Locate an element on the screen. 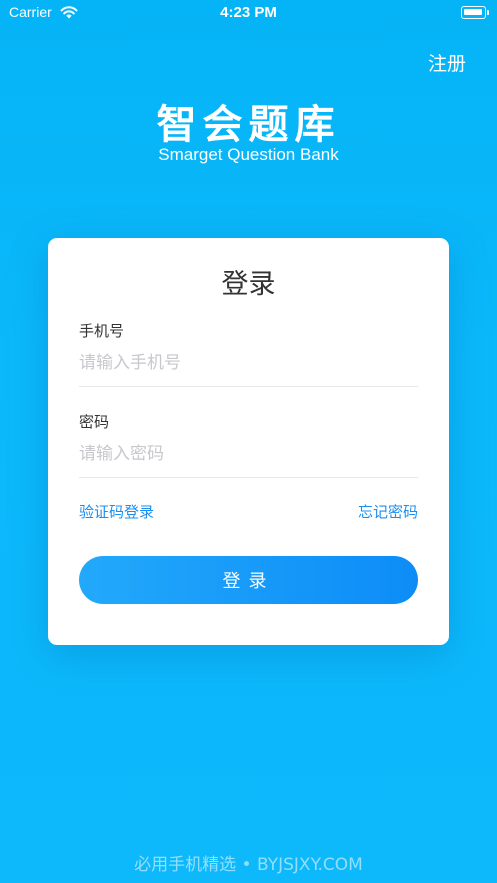 The image size is (497, 883). clock: 4:23 PM is located at coordinates (248, 12).